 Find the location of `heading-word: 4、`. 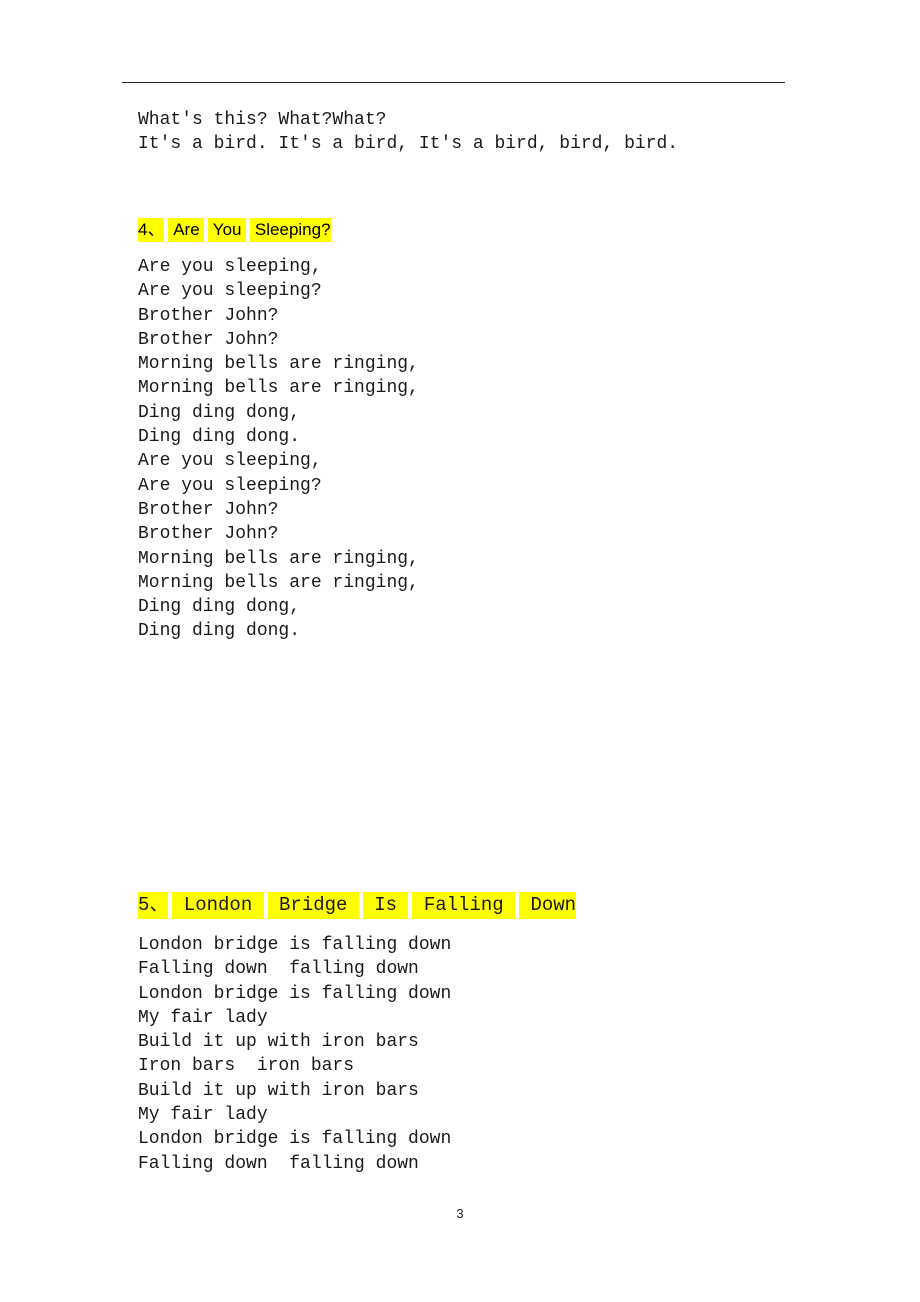

heading-word: 4、 is located at coordinates (151, 230).